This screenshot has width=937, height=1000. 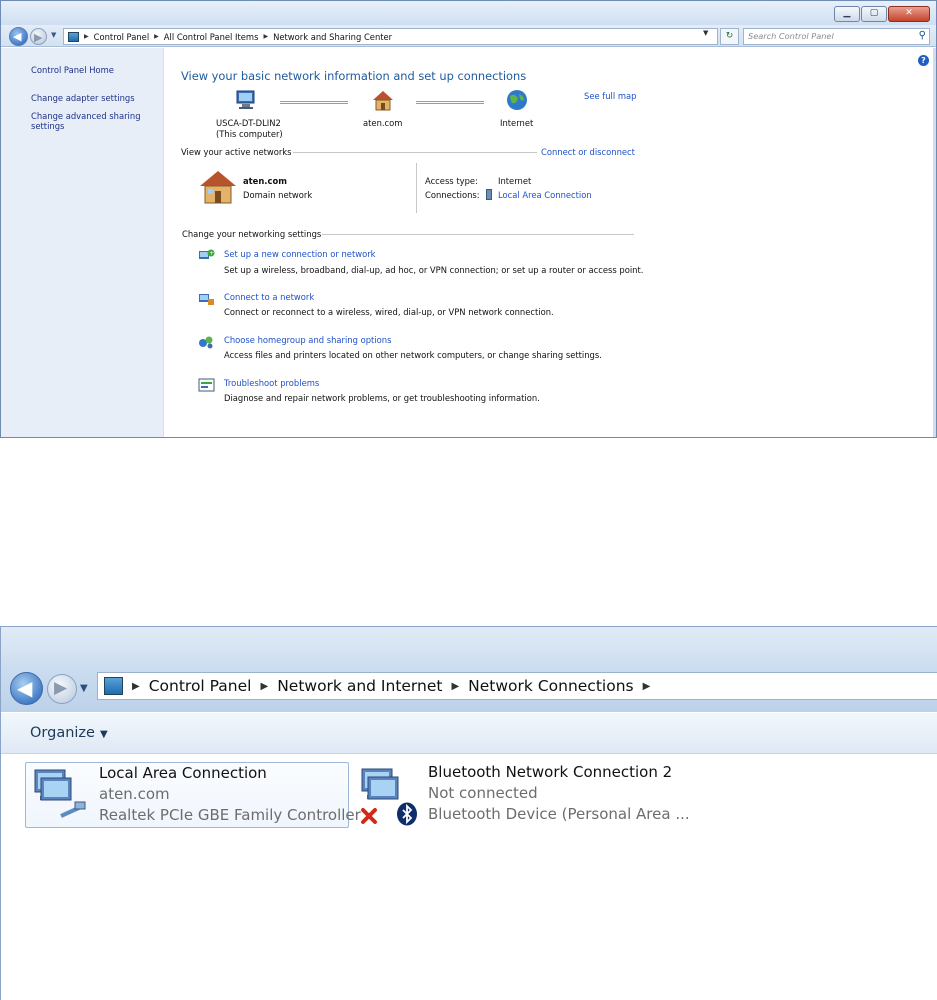 I want to click on not-connected-x-icon, so click(x=369, y=816).